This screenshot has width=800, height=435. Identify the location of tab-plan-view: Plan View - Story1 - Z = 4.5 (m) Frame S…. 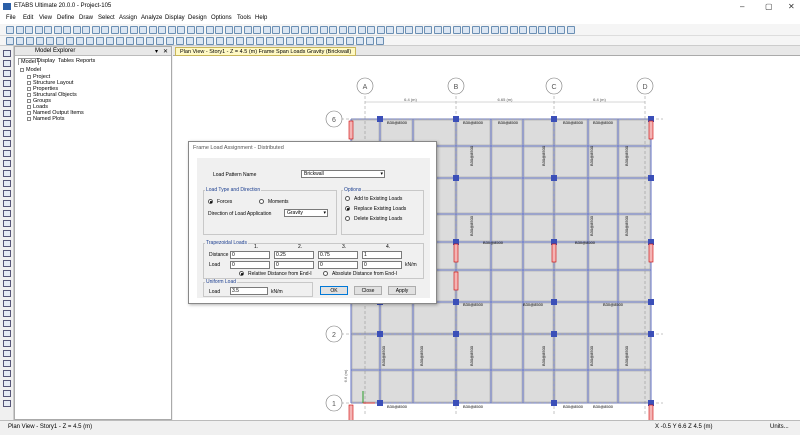
(266, 51).